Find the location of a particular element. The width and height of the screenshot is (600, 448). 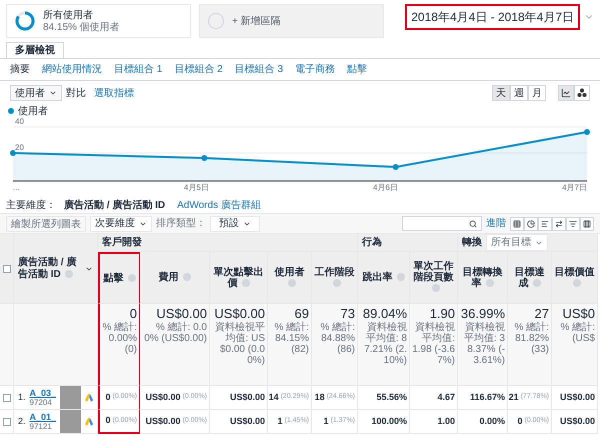

column-header: 單次點擊出價 is located at coordinates (239, 278).